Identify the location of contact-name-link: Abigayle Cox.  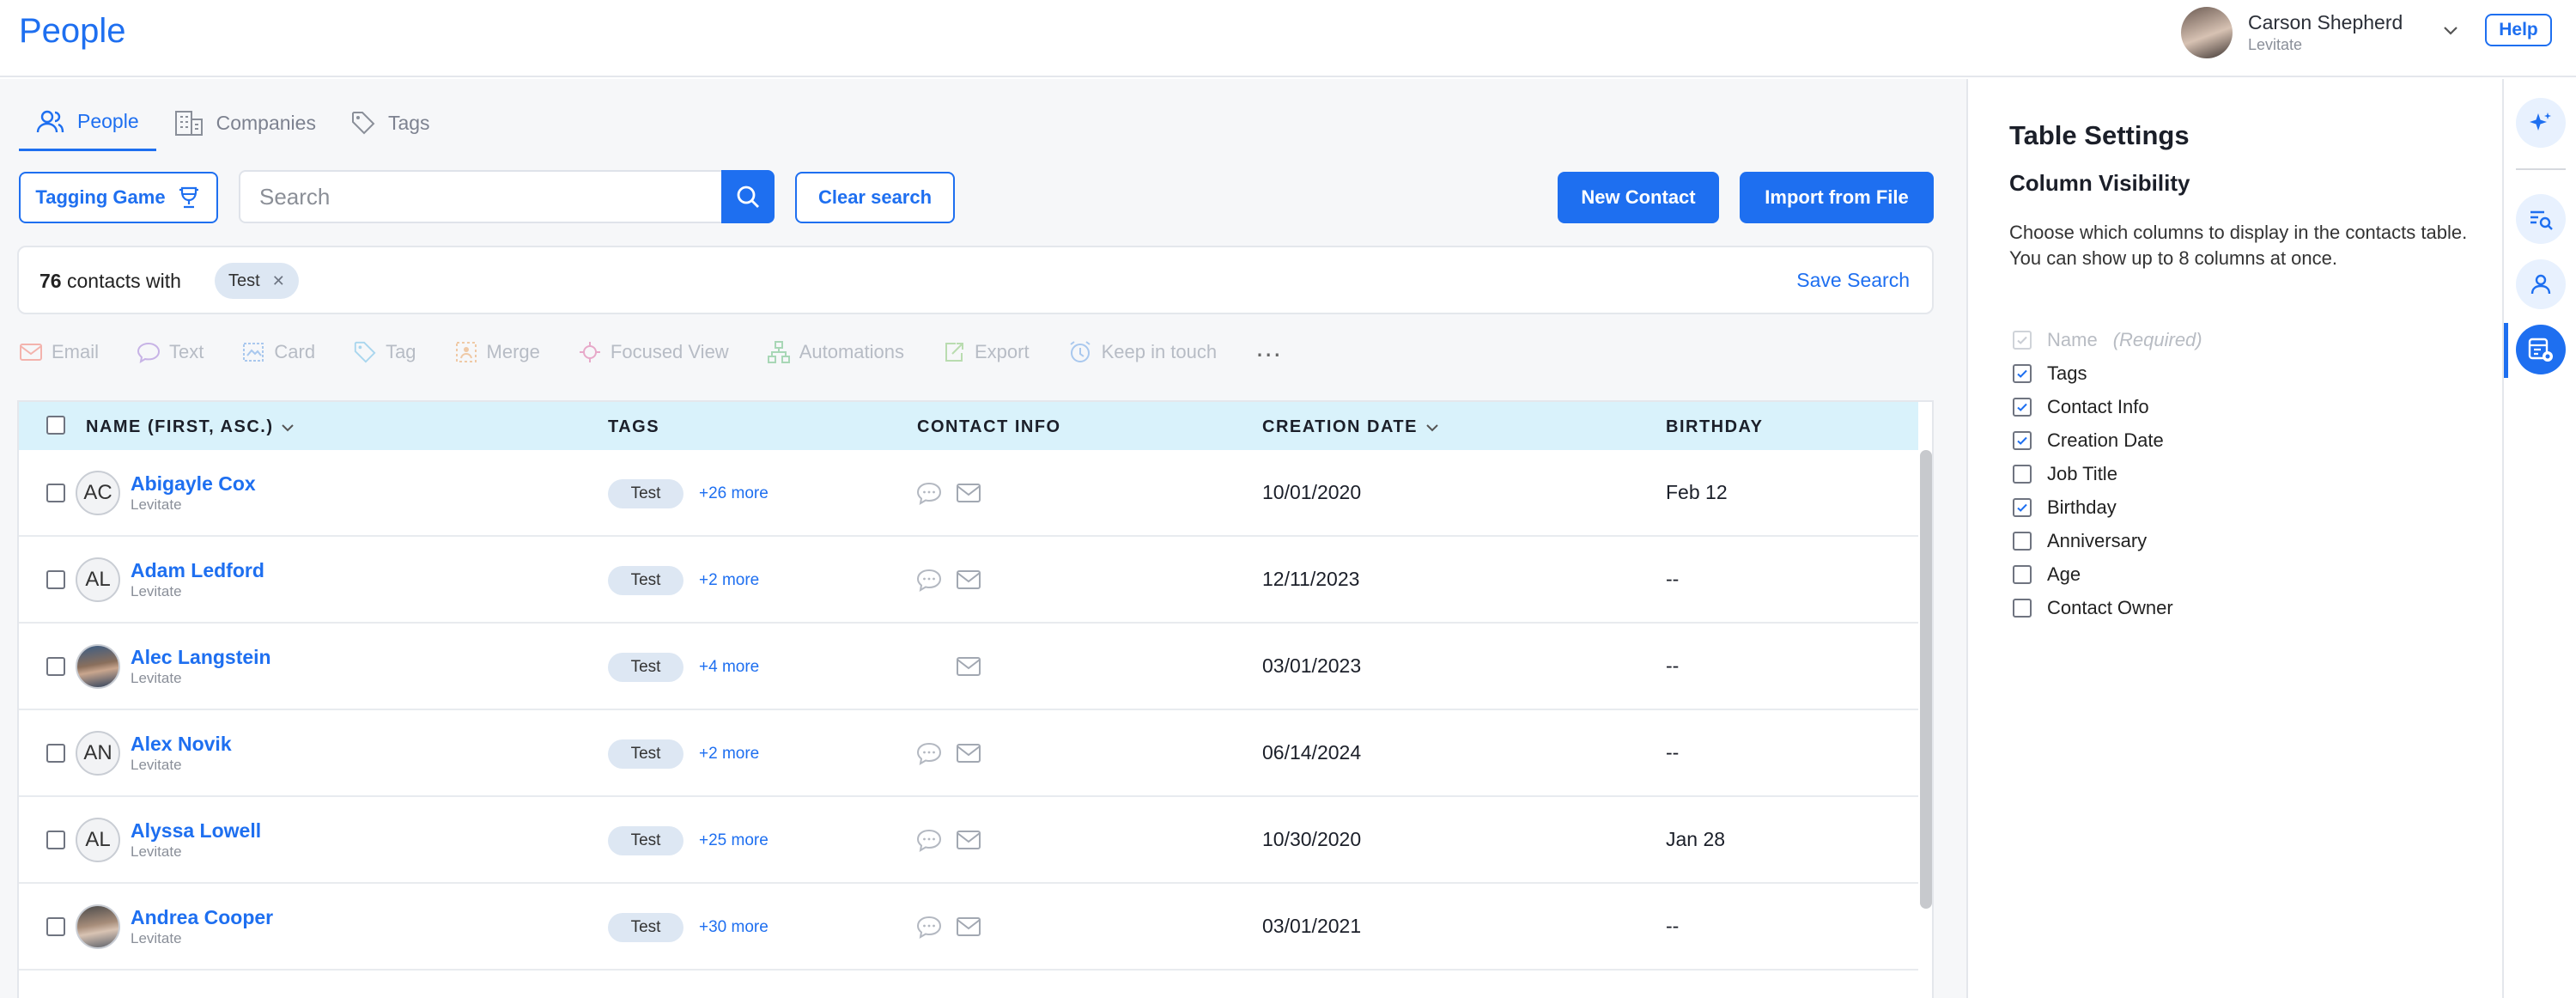
(193, 484).